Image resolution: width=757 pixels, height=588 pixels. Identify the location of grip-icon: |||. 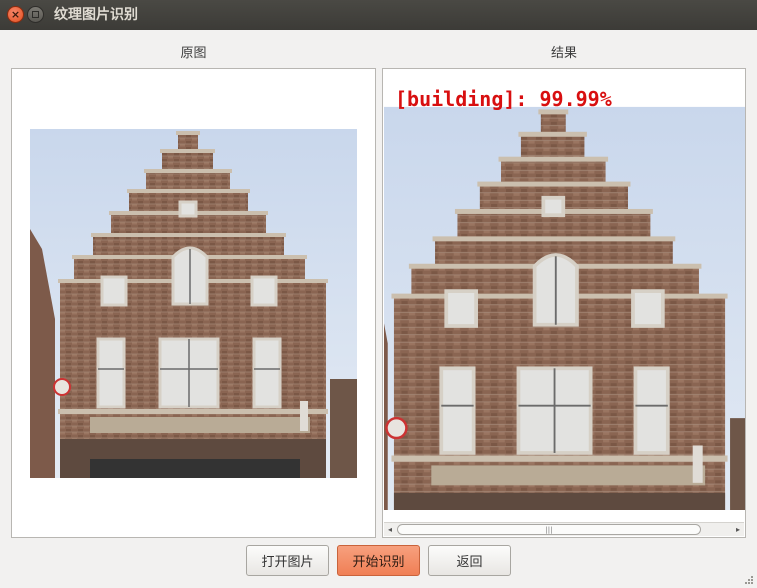
(549, 529).